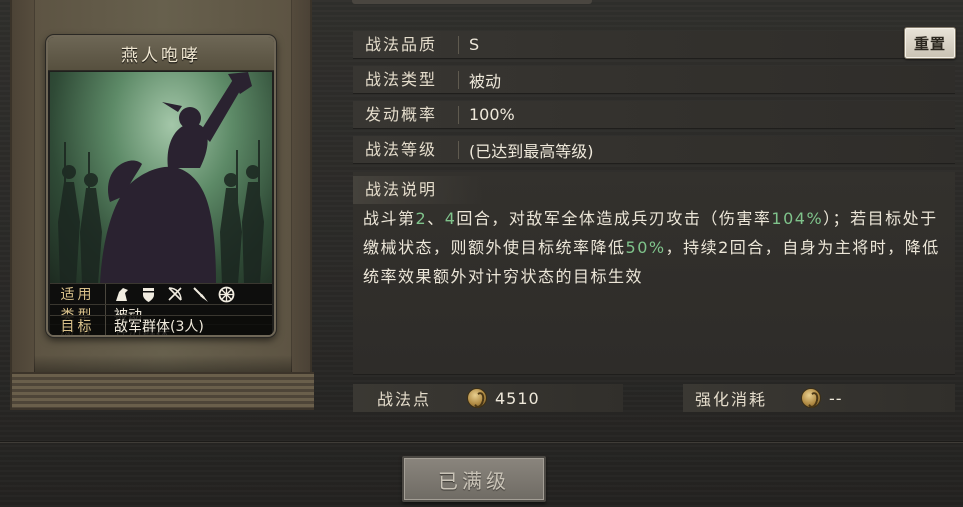 The width and height of the screenshot is (963, 507). What do you see at coordinates (122, 294) in the screenshot?
I see `cavalry-icon` at bounding box center [122, 294].